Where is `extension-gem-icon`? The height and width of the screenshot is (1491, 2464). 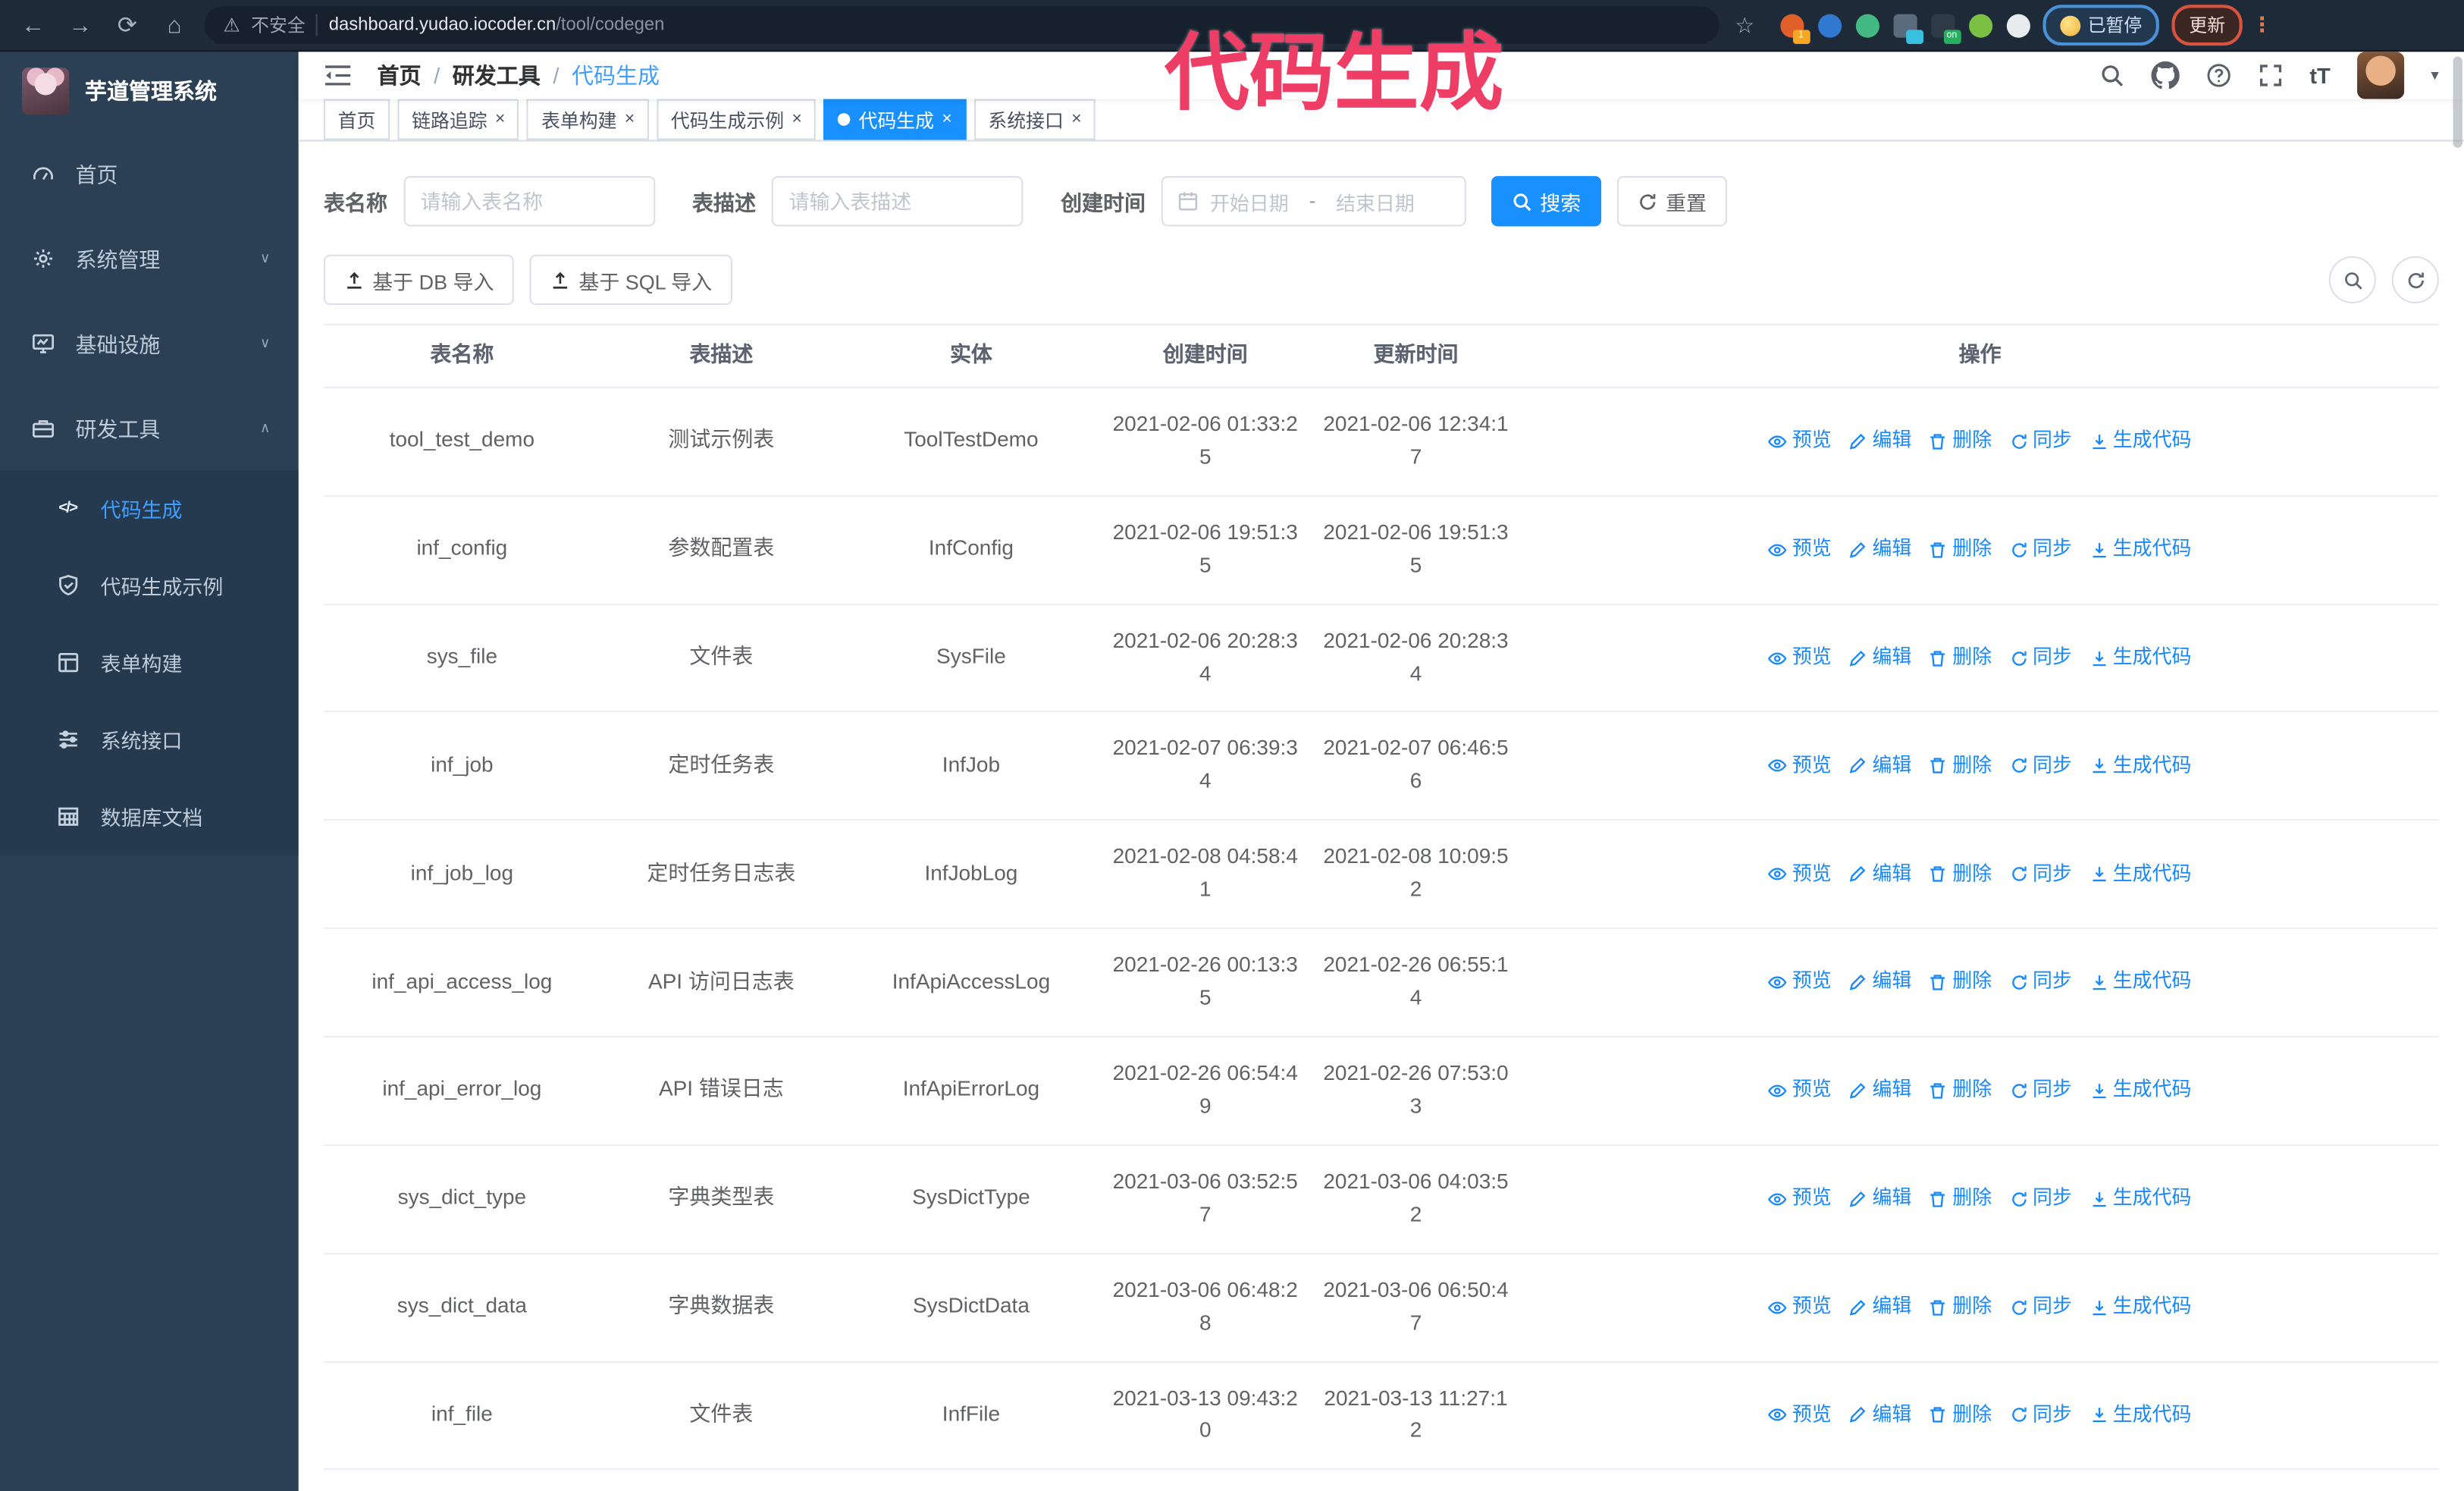
extension-gem-icon is located at coordinates (1829, 25).